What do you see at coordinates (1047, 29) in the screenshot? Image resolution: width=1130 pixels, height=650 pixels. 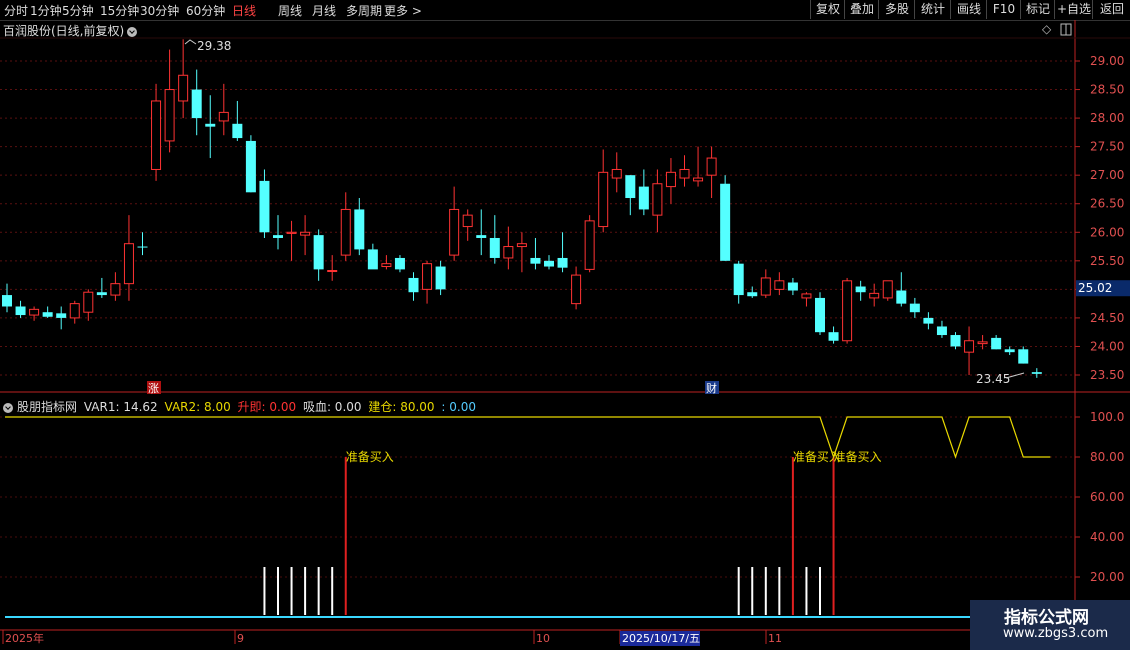 I see `diamond-icon: ◇` at bounding box center [1047, 29].